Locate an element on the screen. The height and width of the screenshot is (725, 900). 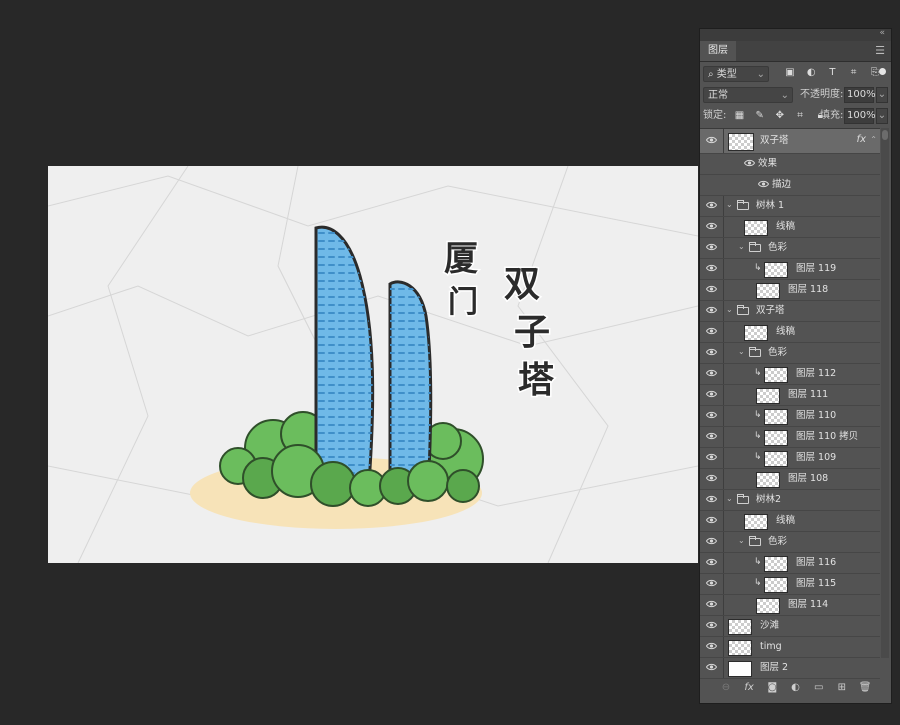
layer-row: 图层 118 is located at coordinates (790, 290).